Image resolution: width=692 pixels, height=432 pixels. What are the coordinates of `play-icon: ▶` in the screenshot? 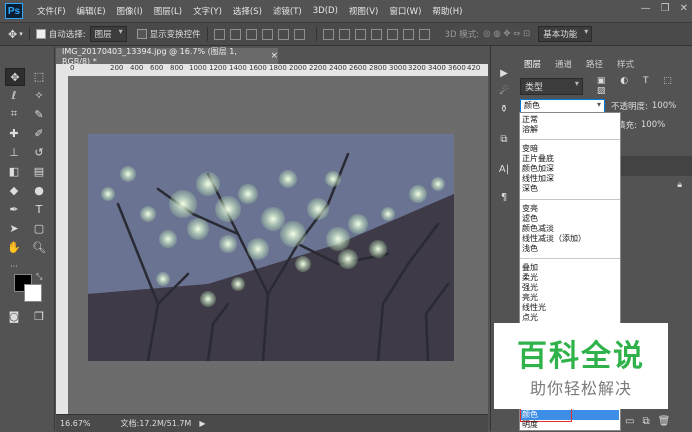 It's located at (504, 73).